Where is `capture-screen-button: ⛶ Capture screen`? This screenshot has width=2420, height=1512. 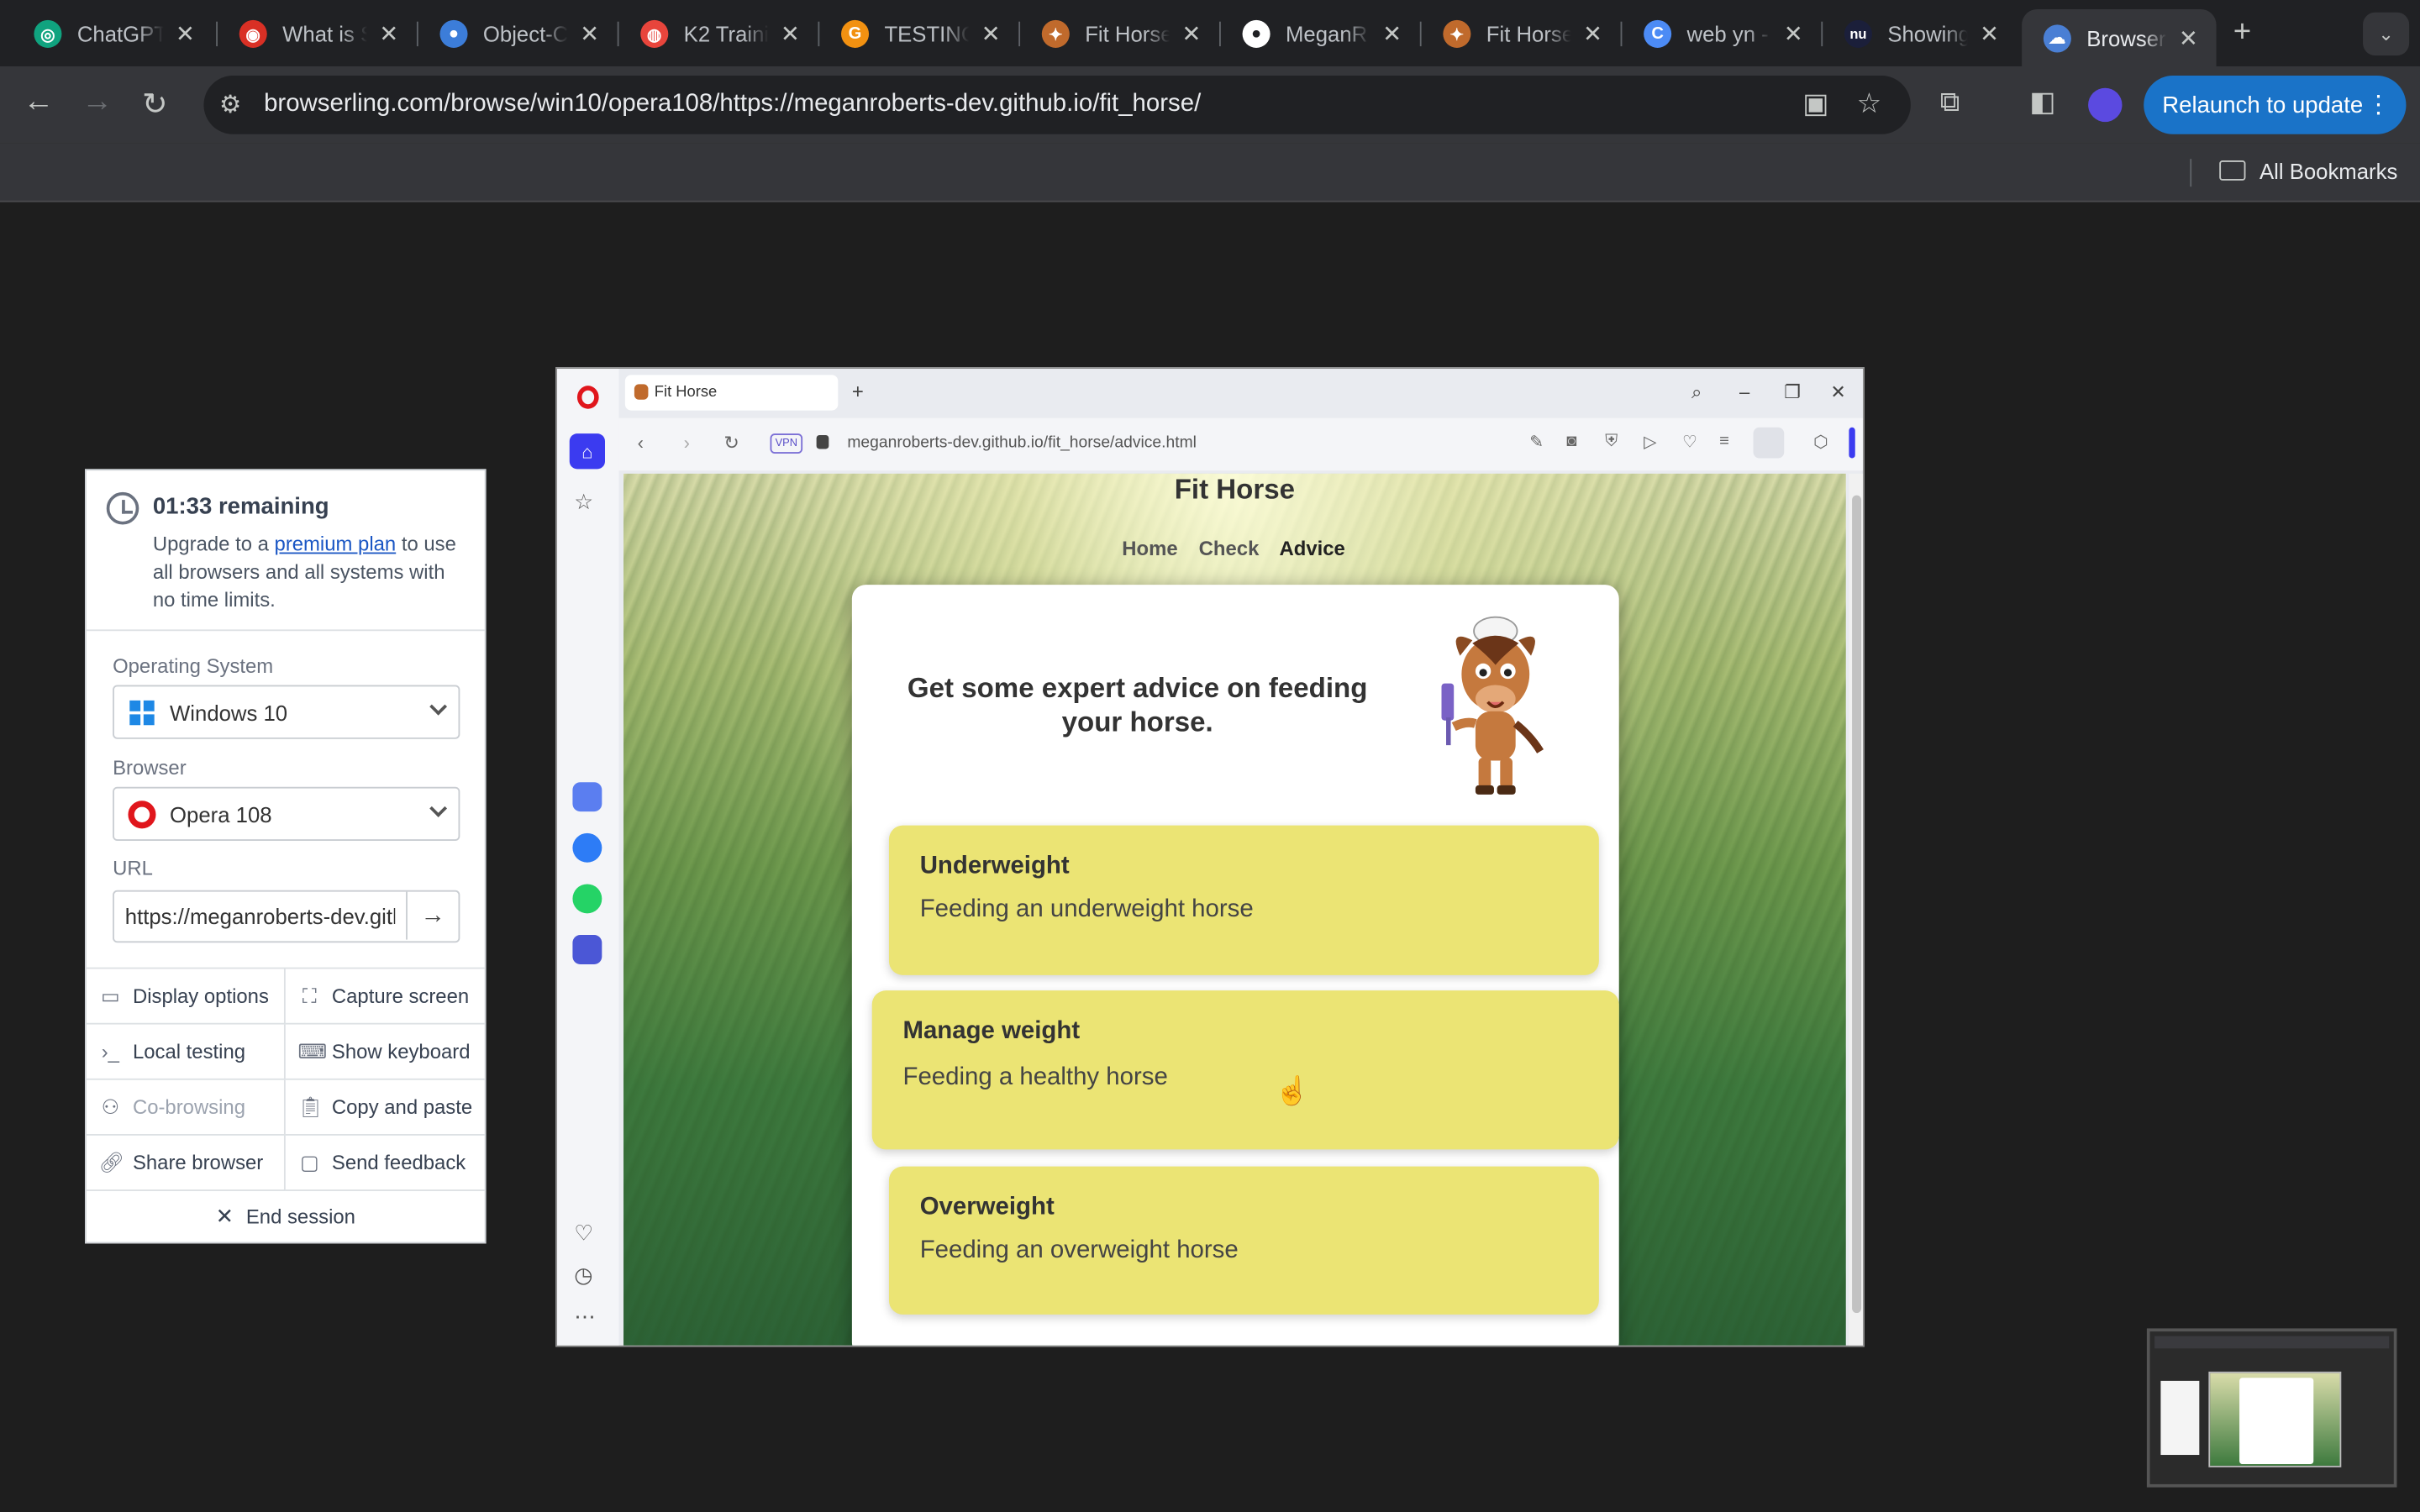 capture-screen-button: ⛶ Capture screen is located at coordinates (385, 997).